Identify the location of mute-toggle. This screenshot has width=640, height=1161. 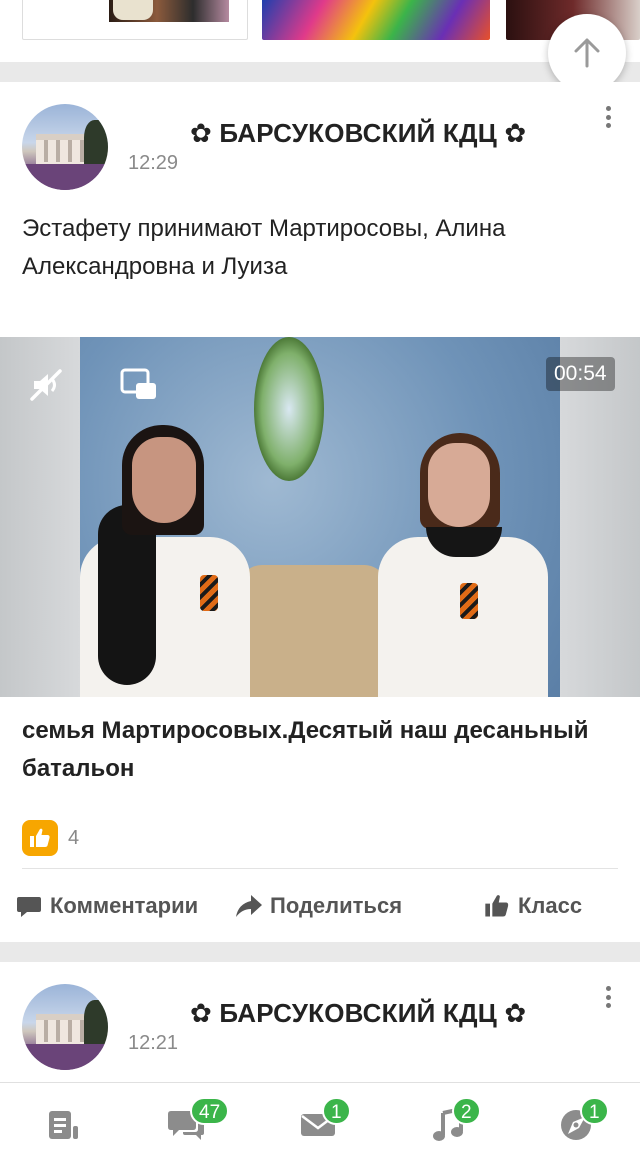
(46, 385).